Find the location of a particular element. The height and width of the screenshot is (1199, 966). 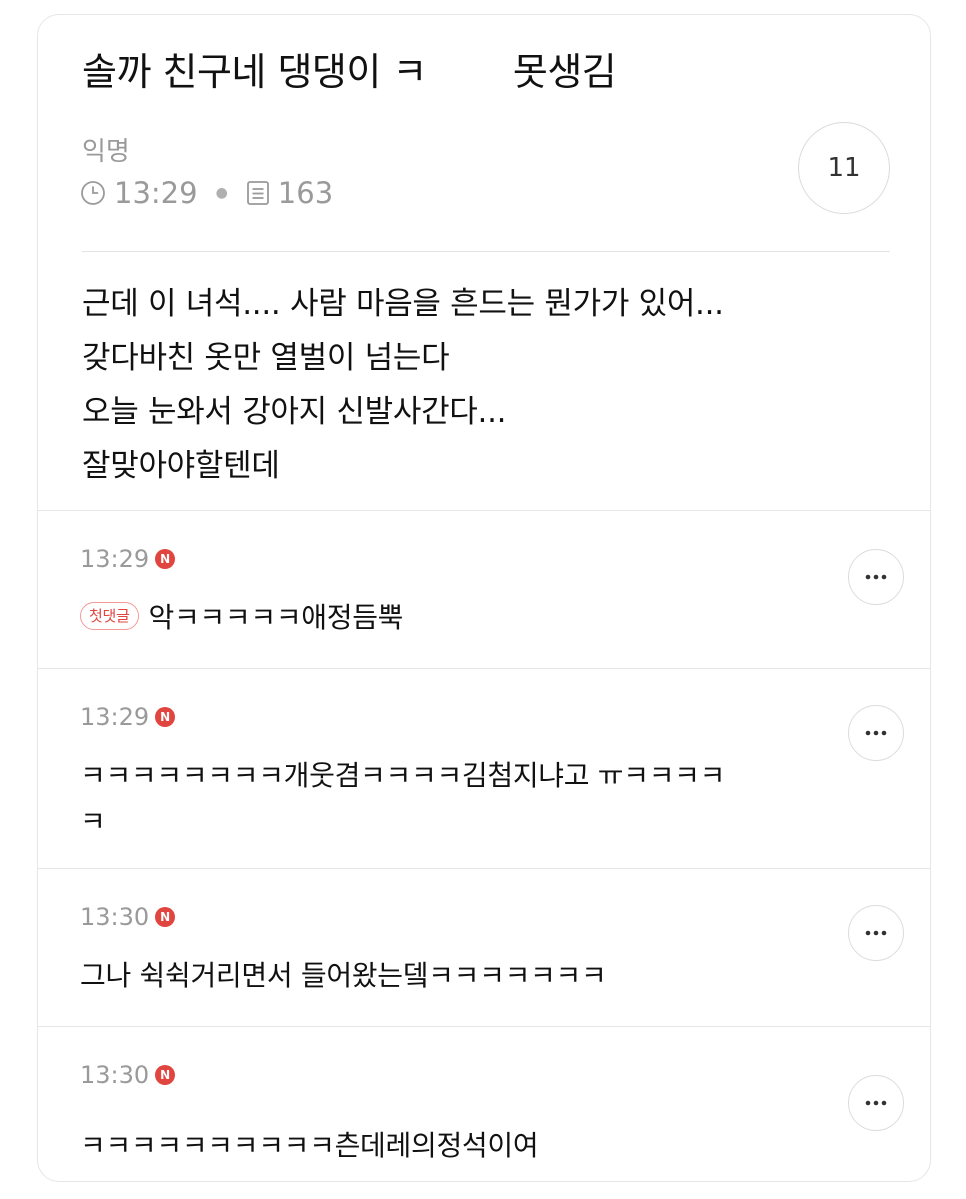

document-icon is located at coordinates (258, 193).